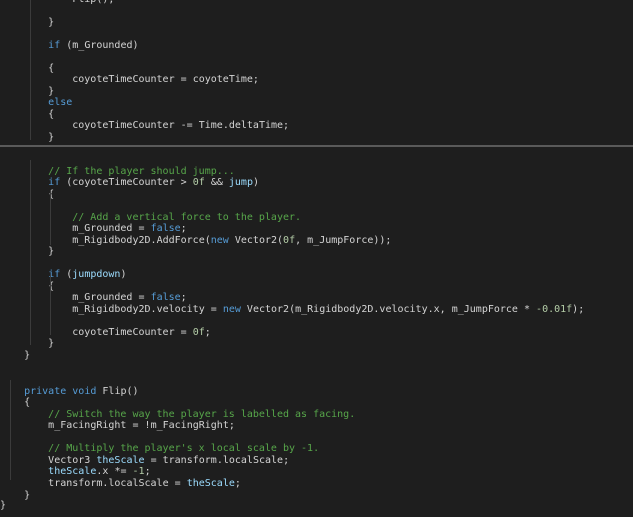  I want to click on code-line-text: }, so click(3, 505).